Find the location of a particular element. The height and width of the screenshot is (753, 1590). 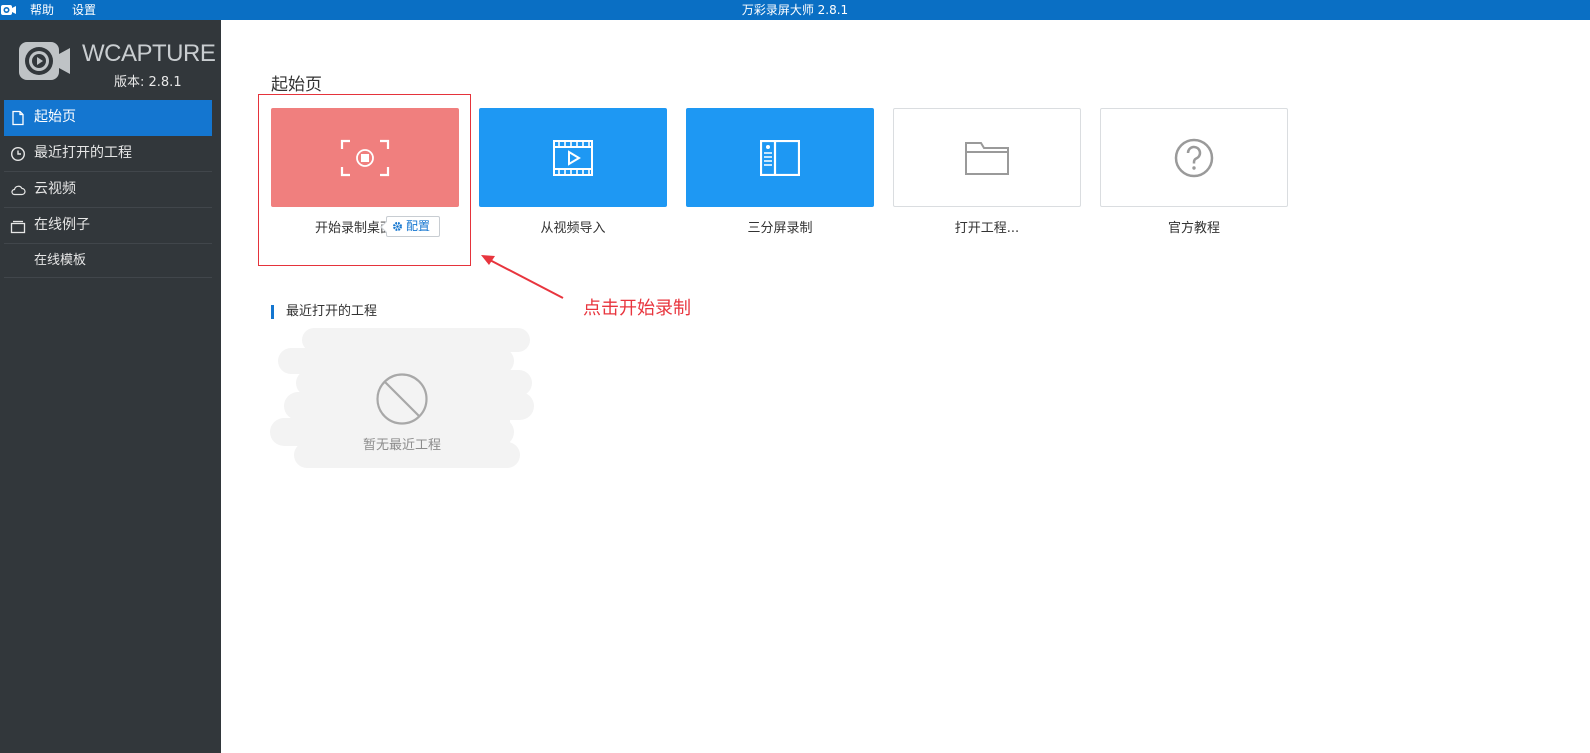

annotation-arrow-icon is located at coordinates (522, 277).